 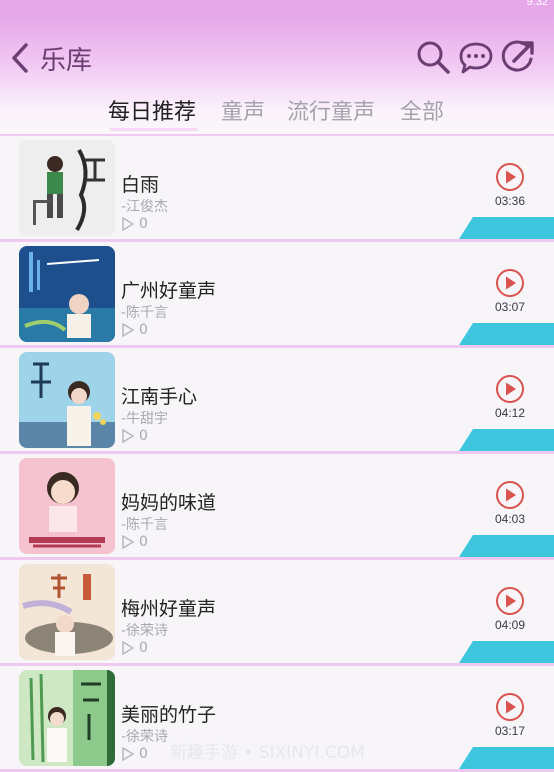 What do you see at coordinates (277, 111) in the screenshot?
I see `tab-bar: 每日推荐 童声 流行童声 全部` at bounding box center [277, 111].